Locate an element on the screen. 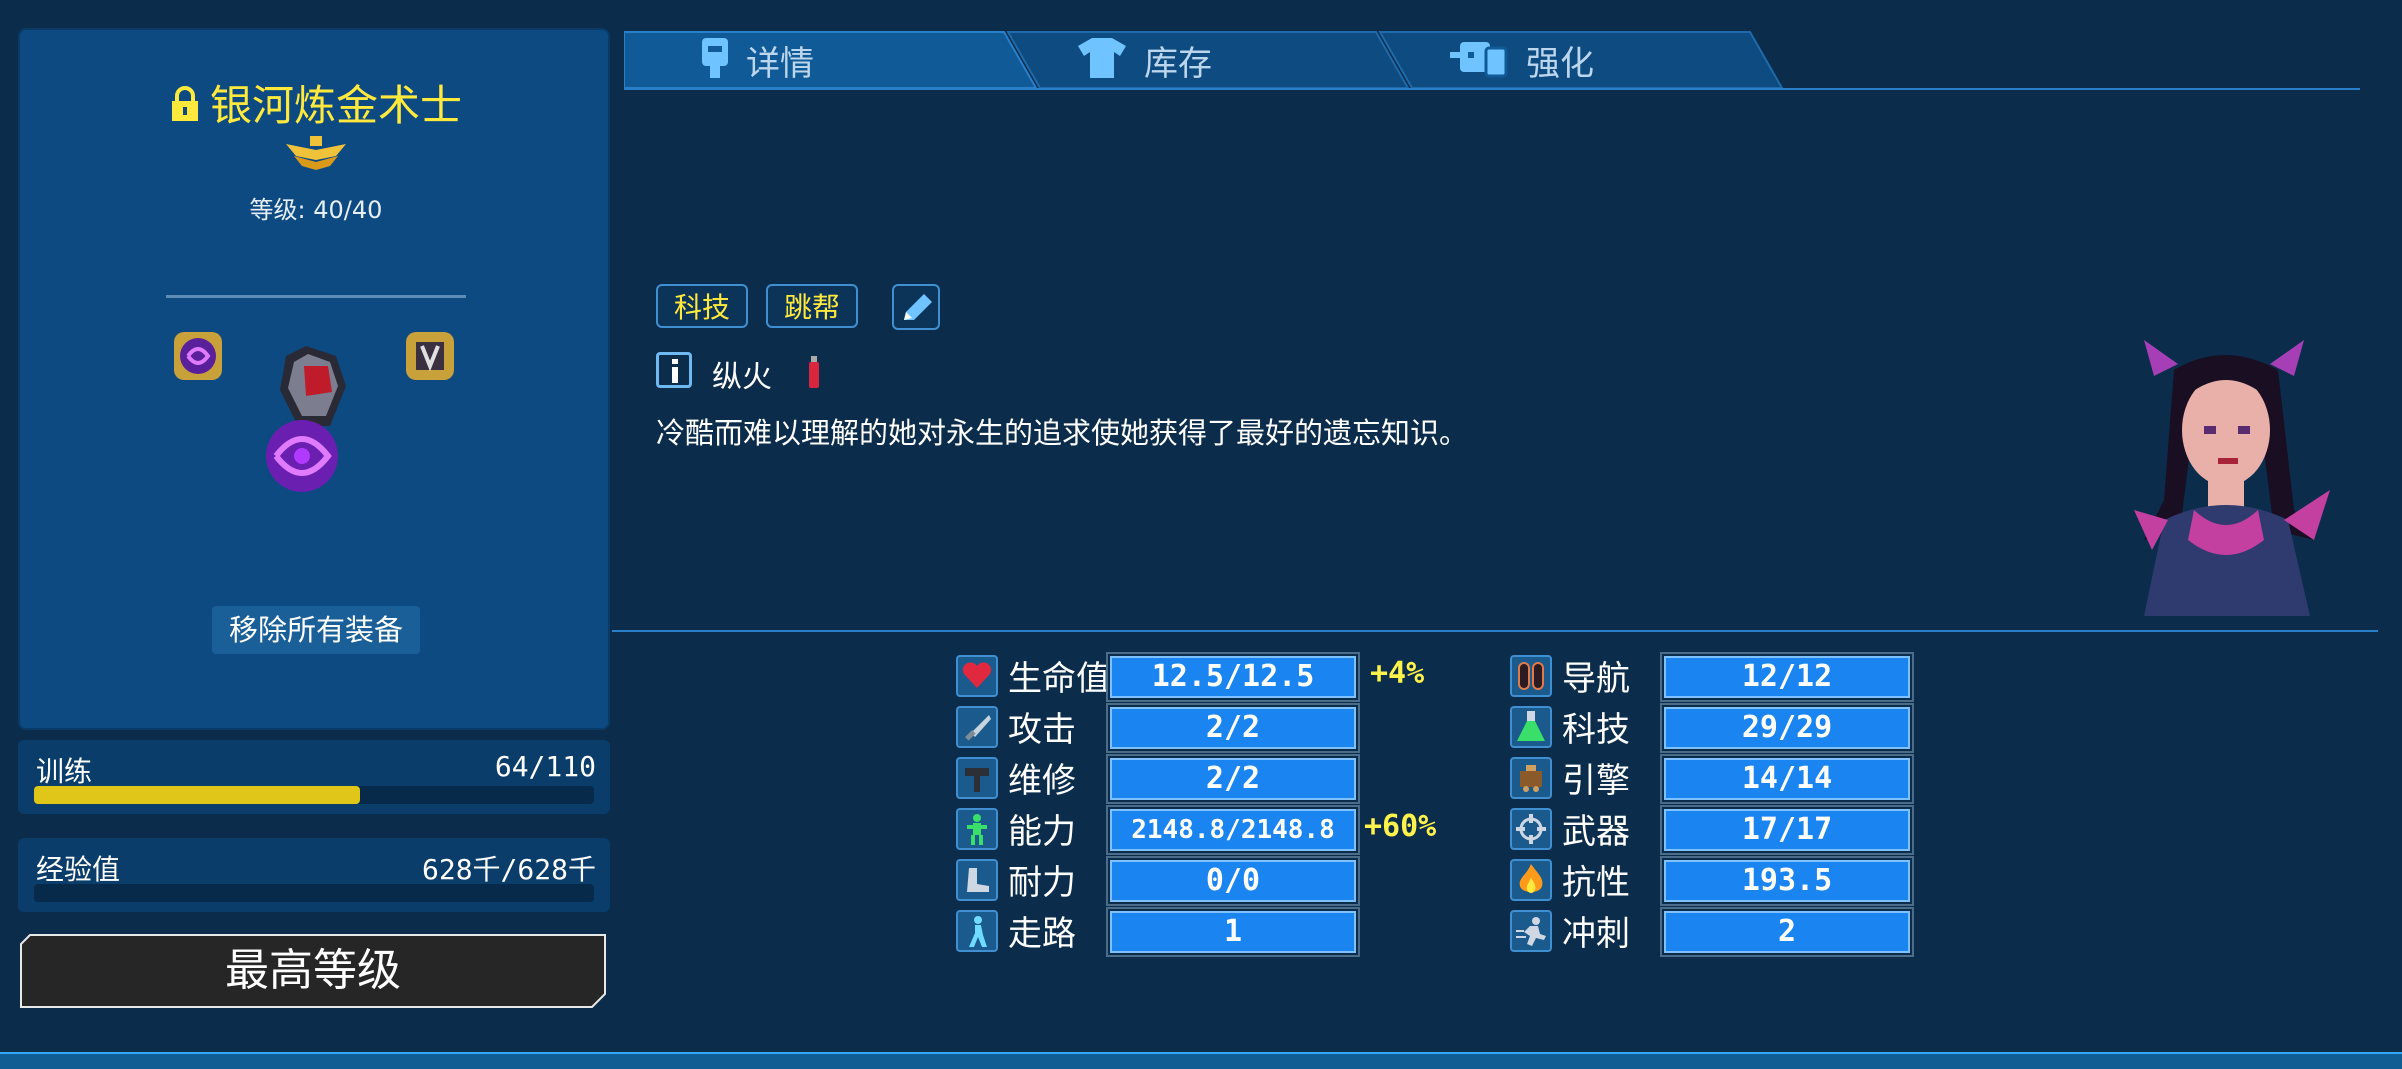  ability-icon is located at coordinates (977, 829).